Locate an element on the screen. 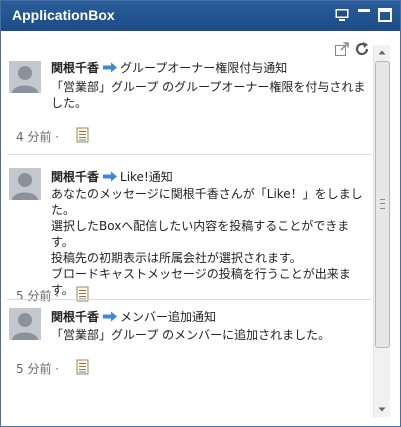  notification-message: 「営業部」グループ のグループオーナー権限を付与されました。 is located at coordinates (210, 95).